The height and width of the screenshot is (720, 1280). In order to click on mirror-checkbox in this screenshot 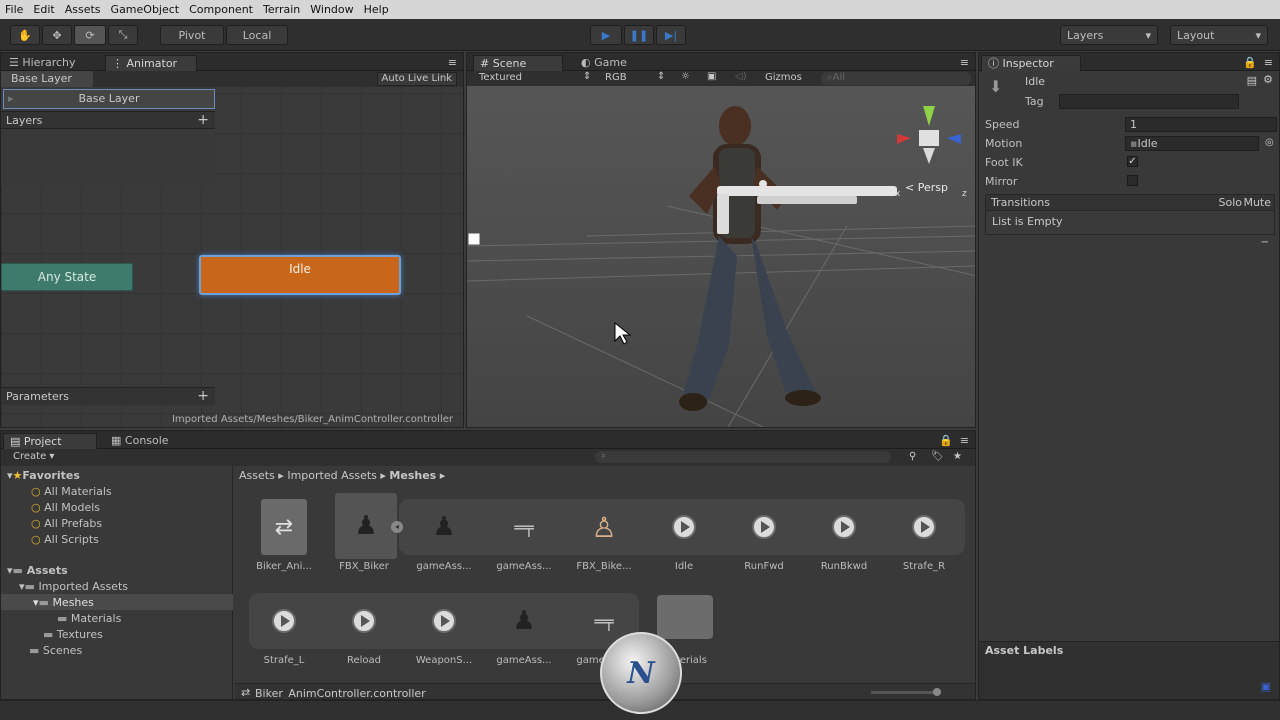, I will do `click(1132, 180)`.